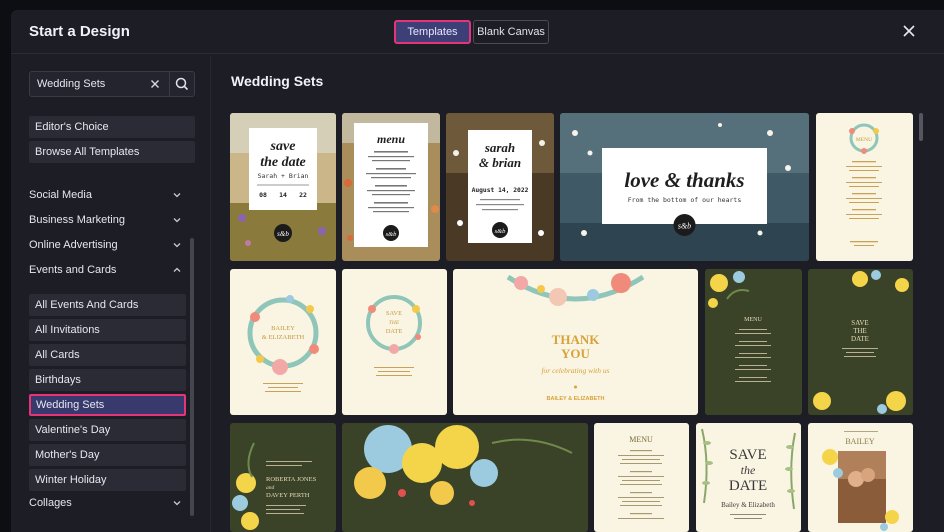 The width and height of the screenshot is (944, 532). I want to click on search-button, so click(182, 84).